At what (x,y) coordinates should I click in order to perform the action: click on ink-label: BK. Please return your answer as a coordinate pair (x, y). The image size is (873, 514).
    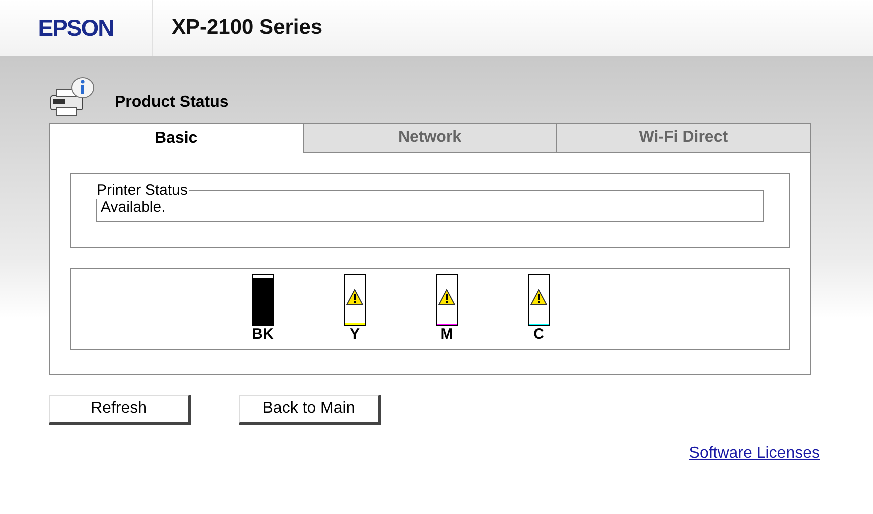
    Looking at the image, I should click on (263, 334).